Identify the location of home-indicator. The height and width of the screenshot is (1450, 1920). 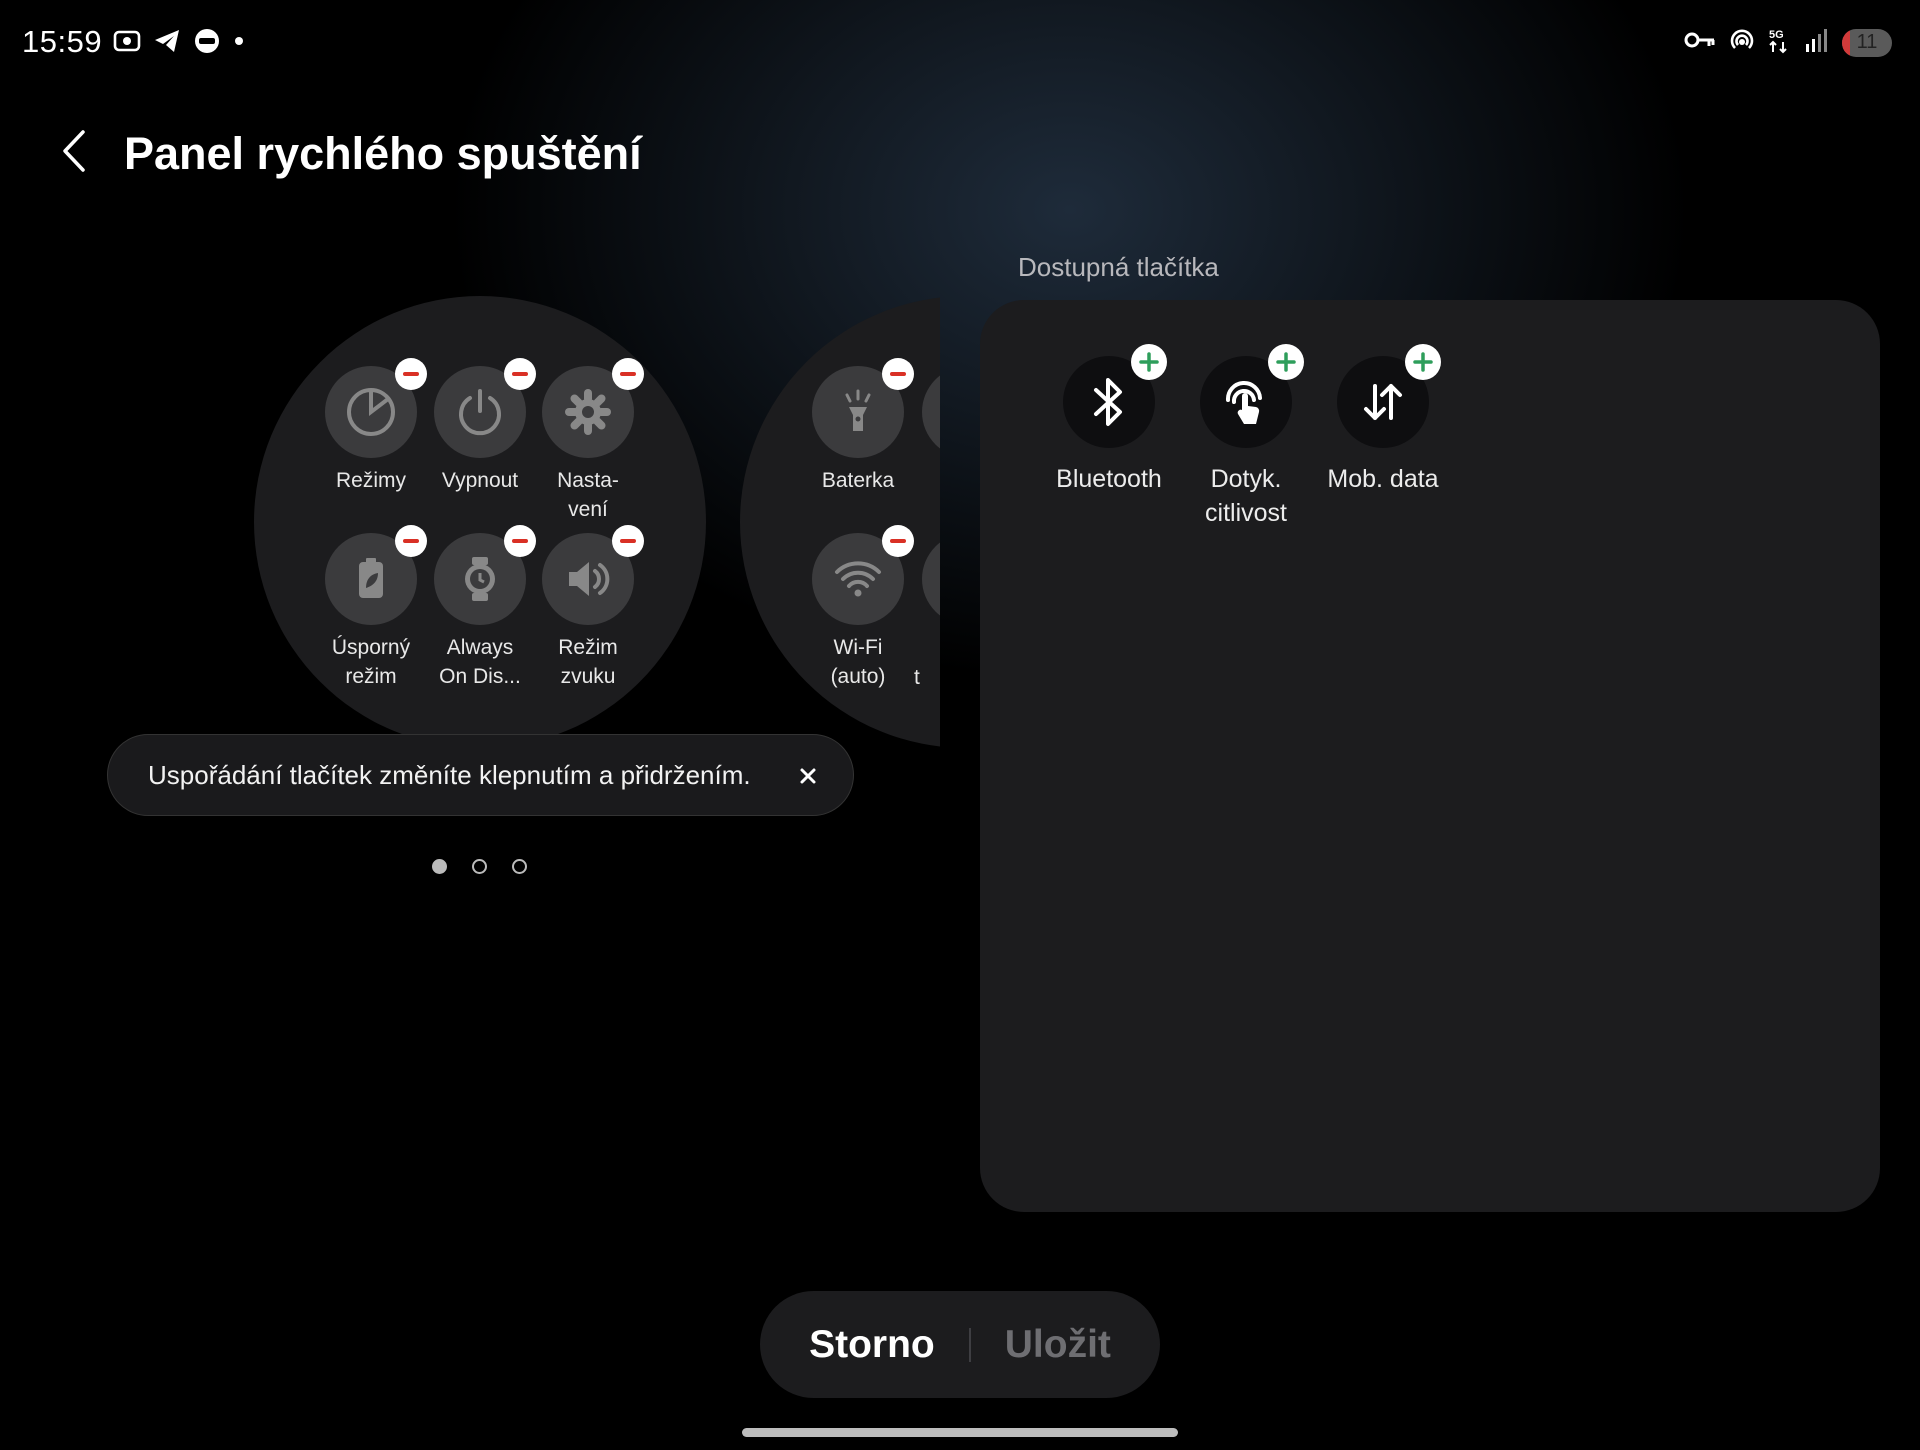
(960, 1432).